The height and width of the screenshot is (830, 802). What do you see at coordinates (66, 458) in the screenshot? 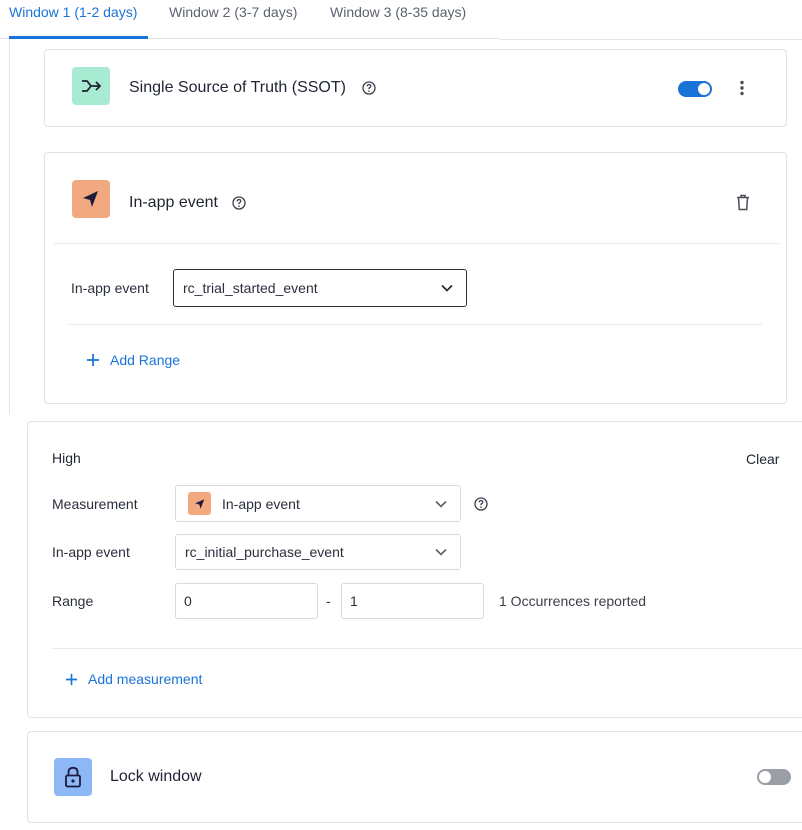
I see `high-title: High` at bounding box center [66, 458].